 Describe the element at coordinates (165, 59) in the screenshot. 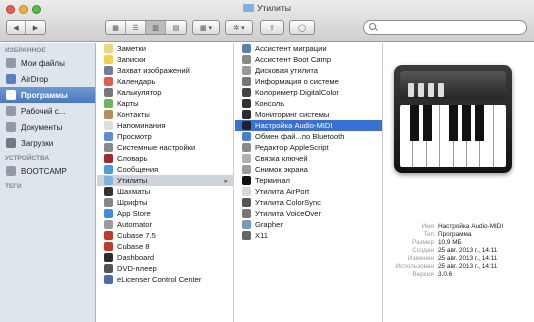

I see `list-item: Записки` at that location.